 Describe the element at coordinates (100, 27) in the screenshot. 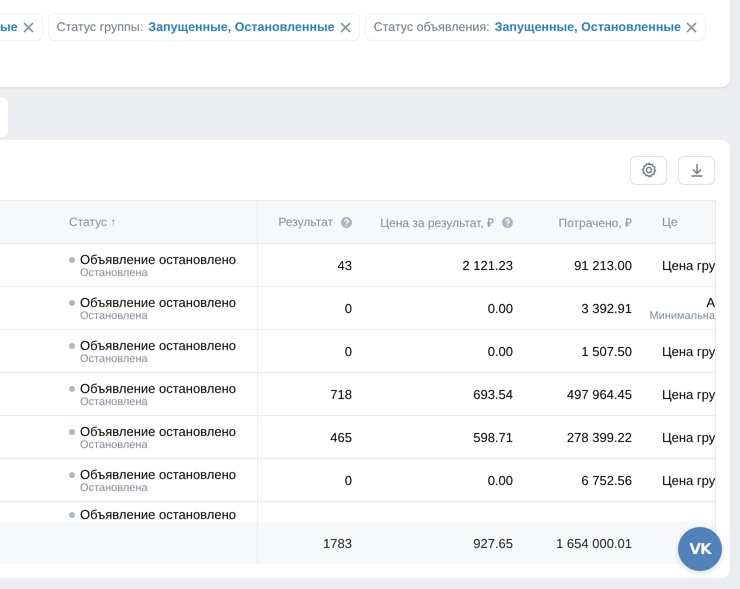

I see `filter-label: Статус группы:` at that location.